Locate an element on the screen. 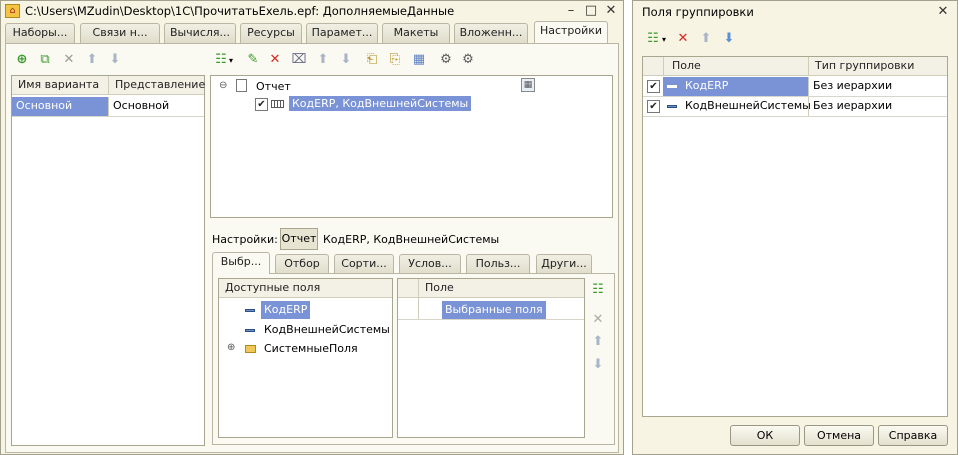  column-divider is located at coordinates (418, 308).